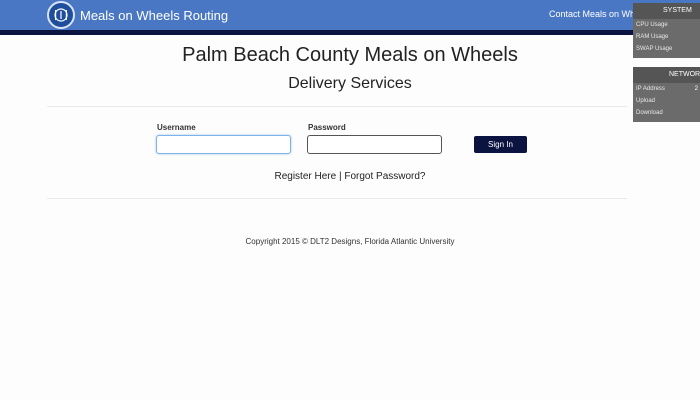 The width and height of the screenshot is (700, 400). What do you see at coordinates (305, 176) in the screenshot?
I see `register-link: Register Here` at bounding box center [305, 176].